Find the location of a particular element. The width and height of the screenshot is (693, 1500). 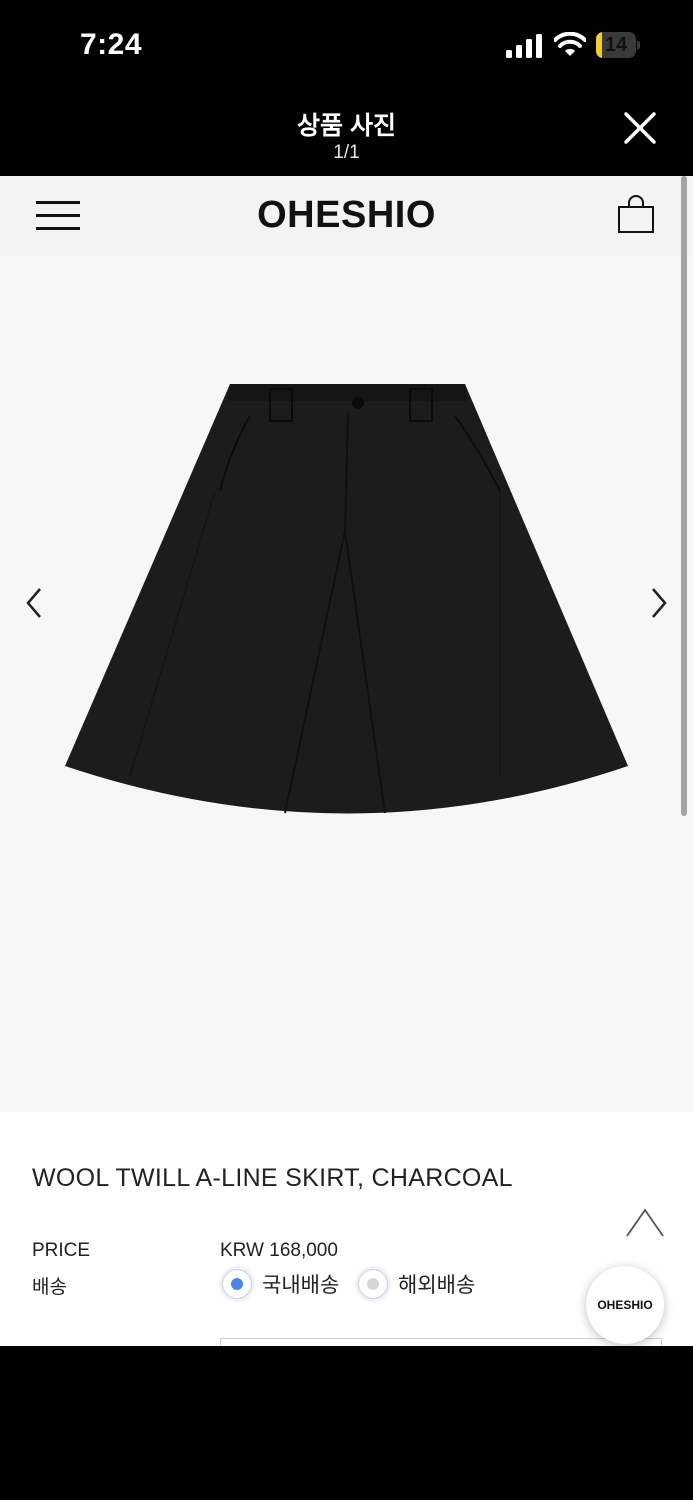

shipping-option-label: 국내배송 is located at coordinates (301, 1285).